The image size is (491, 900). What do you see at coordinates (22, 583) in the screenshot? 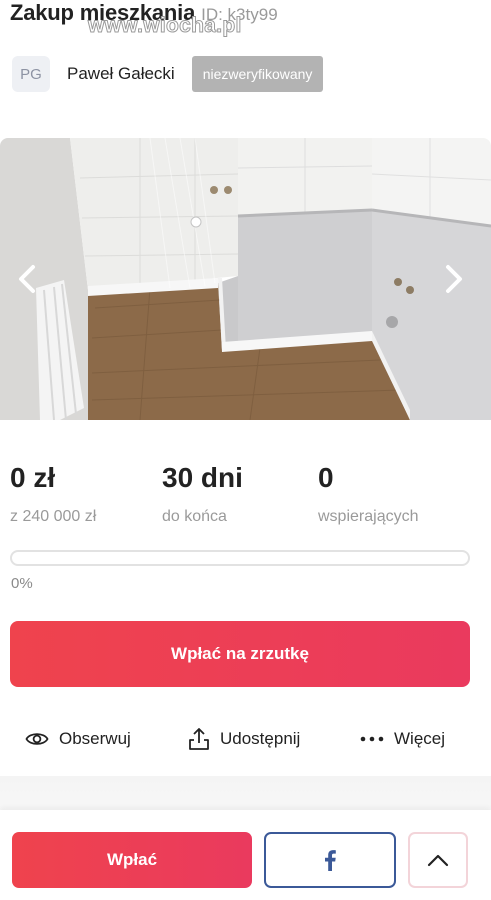
I see `progress-percent: 0%` at bounding box center [22, 583].